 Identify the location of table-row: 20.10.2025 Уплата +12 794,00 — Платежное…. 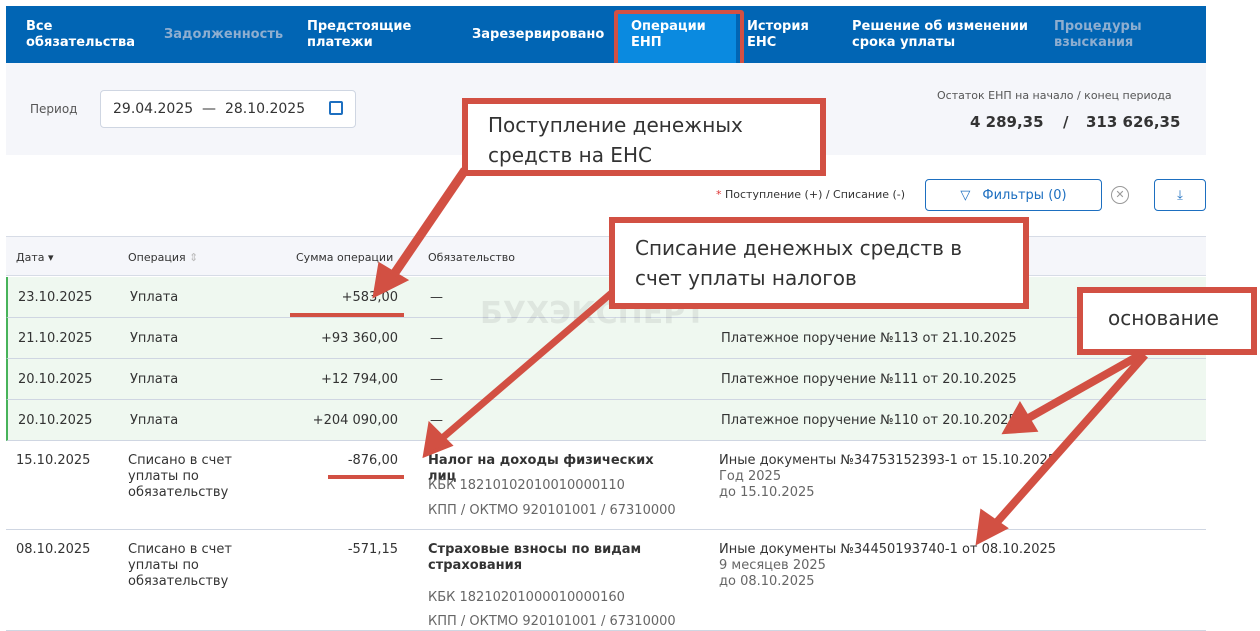
(606, 379).